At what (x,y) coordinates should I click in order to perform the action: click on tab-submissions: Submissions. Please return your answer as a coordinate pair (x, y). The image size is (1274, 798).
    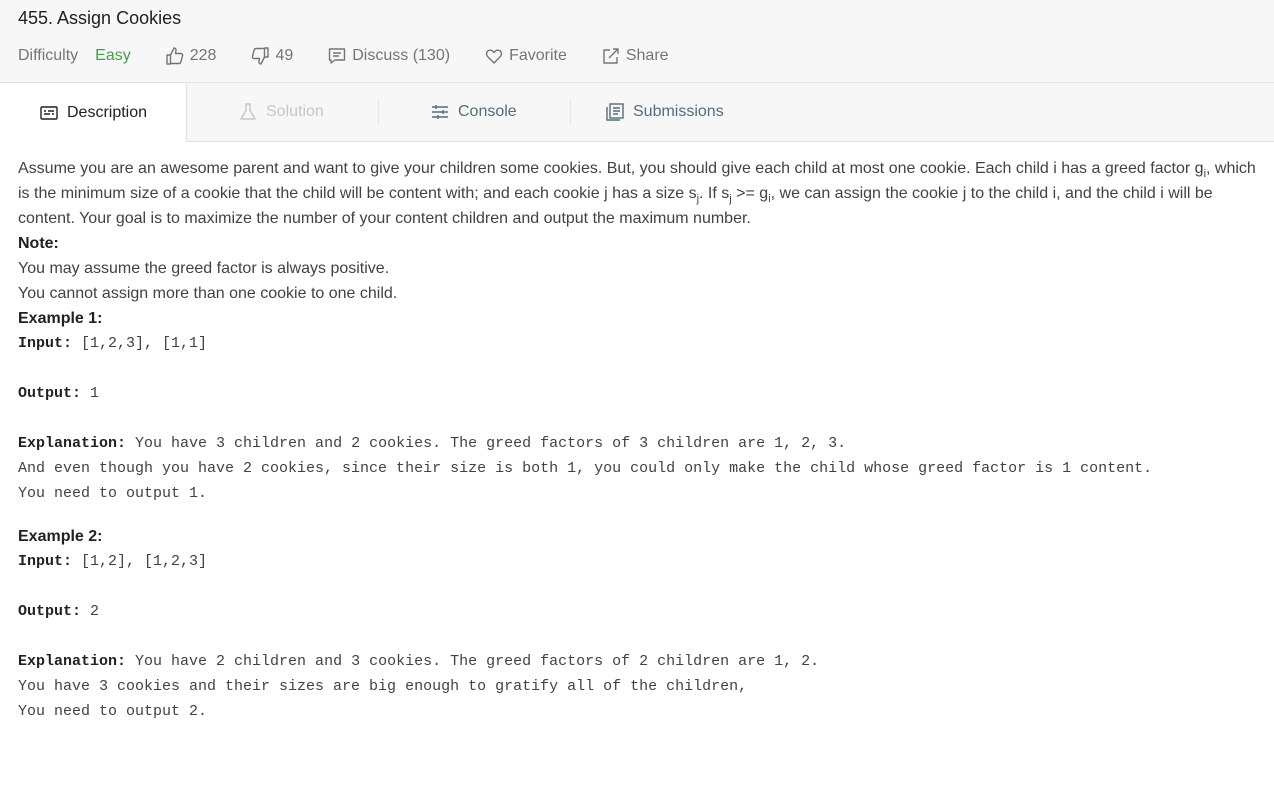
    Looking at the image, I should click on (664, 112).